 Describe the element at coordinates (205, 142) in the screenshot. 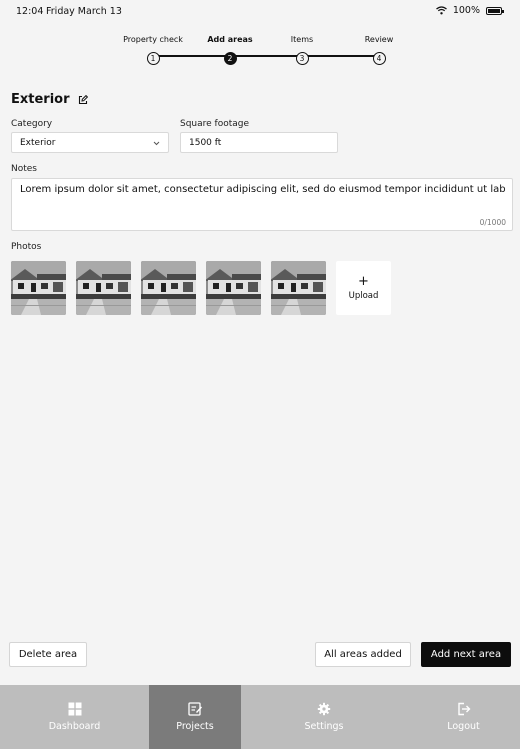

I see `sqft-value: 1500 ft` at that location.